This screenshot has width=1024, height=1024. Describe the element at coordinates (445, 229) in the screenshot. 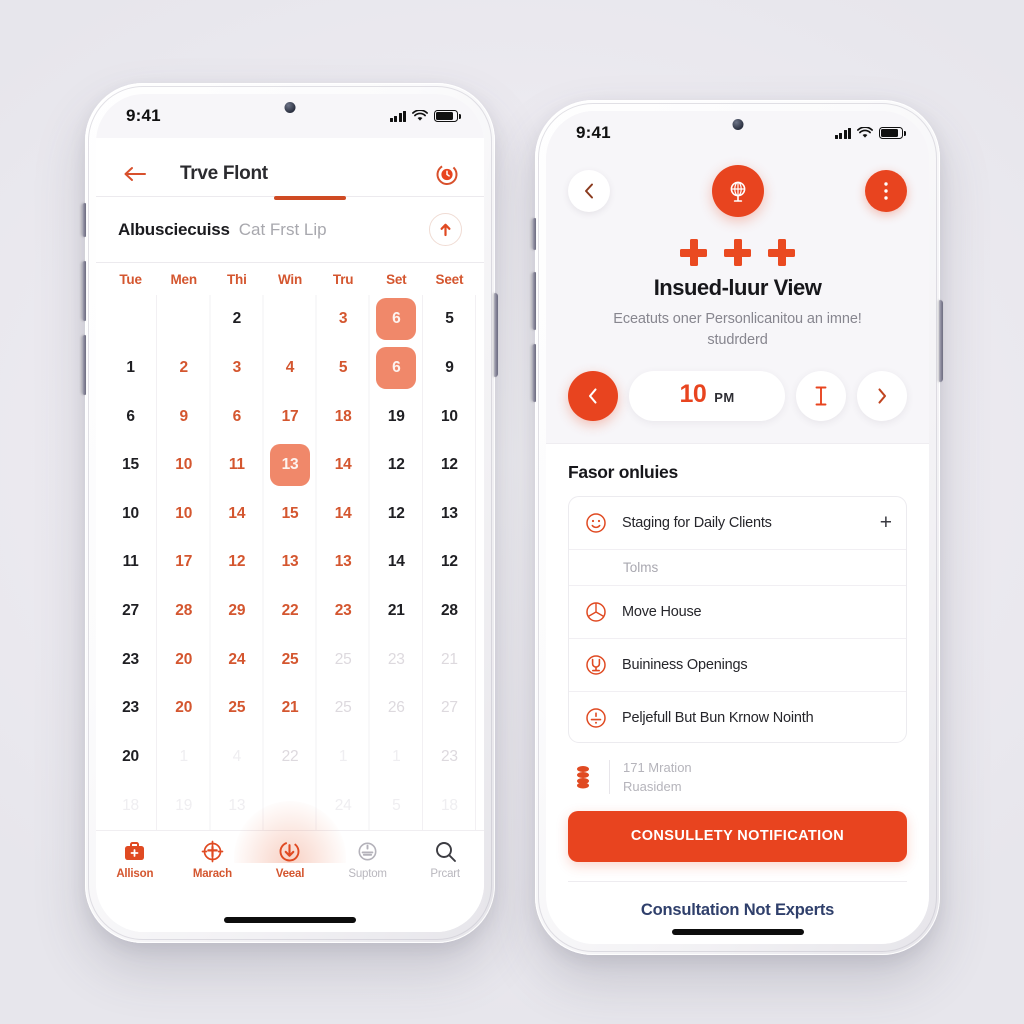

I see `upload-arrow-icon` at that location.